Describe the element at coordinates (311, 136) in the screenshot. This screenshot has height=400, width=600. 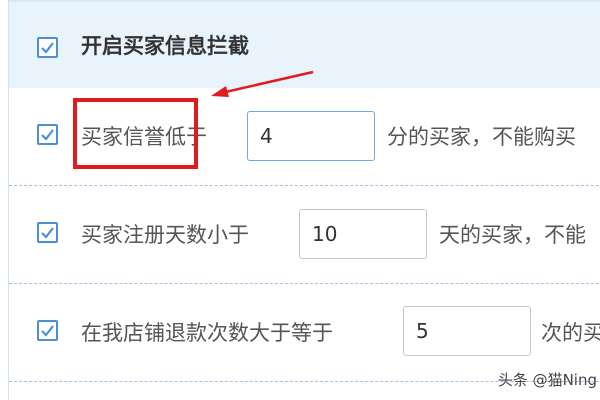
I see `credit-threshold-input` at that location.